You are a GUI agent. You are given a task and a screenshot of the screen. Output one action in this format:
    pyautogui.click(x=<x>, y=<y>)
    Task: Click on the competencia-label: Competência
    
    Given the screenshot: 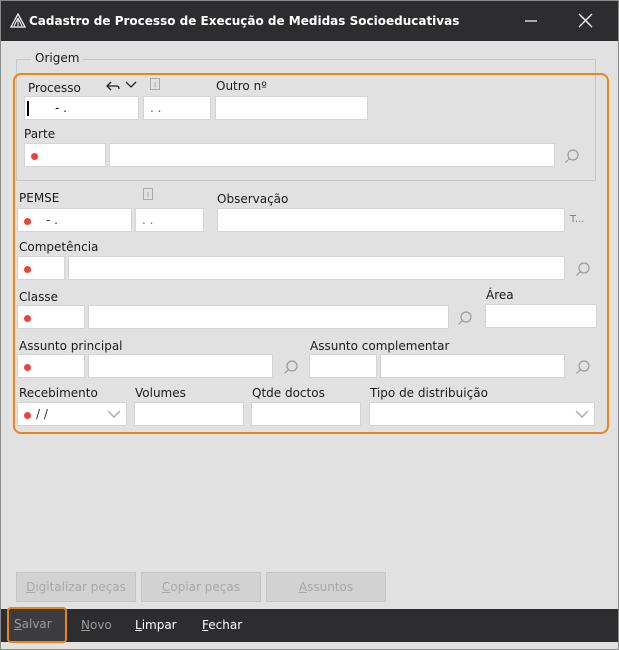 What is the action you would take?
    pyautogui.click(x=59, y=247)
    